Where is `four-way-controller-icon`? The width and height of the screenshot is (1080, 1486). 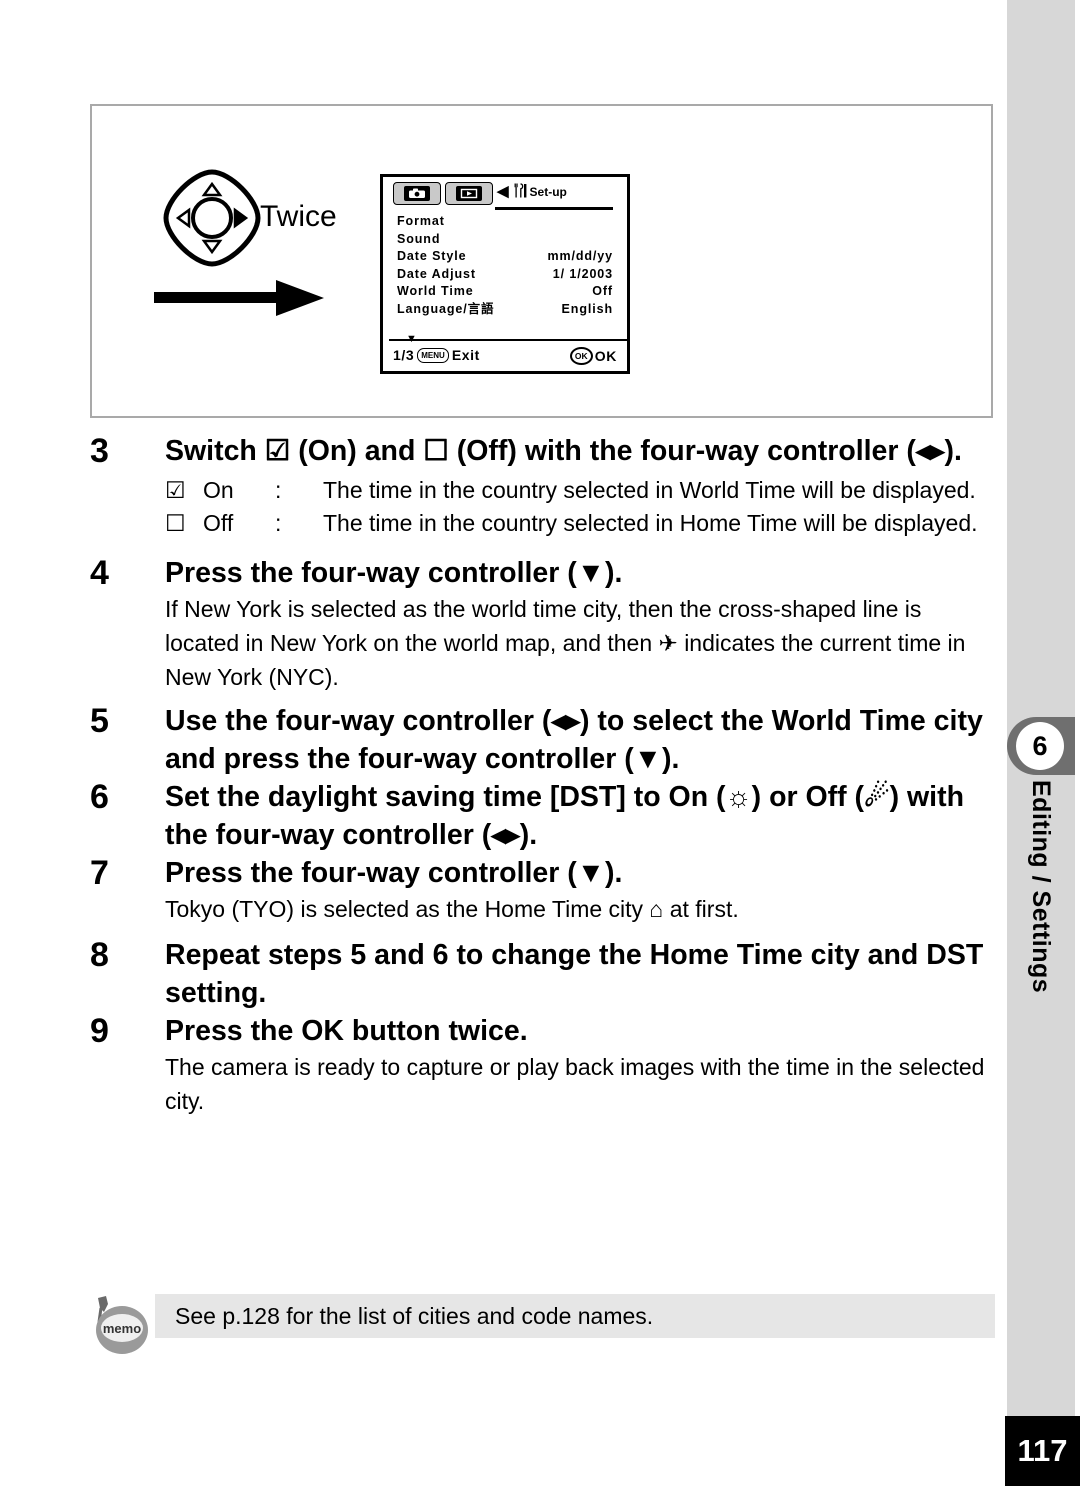
four-way-controller-icon is located at coordinates (212, 218).